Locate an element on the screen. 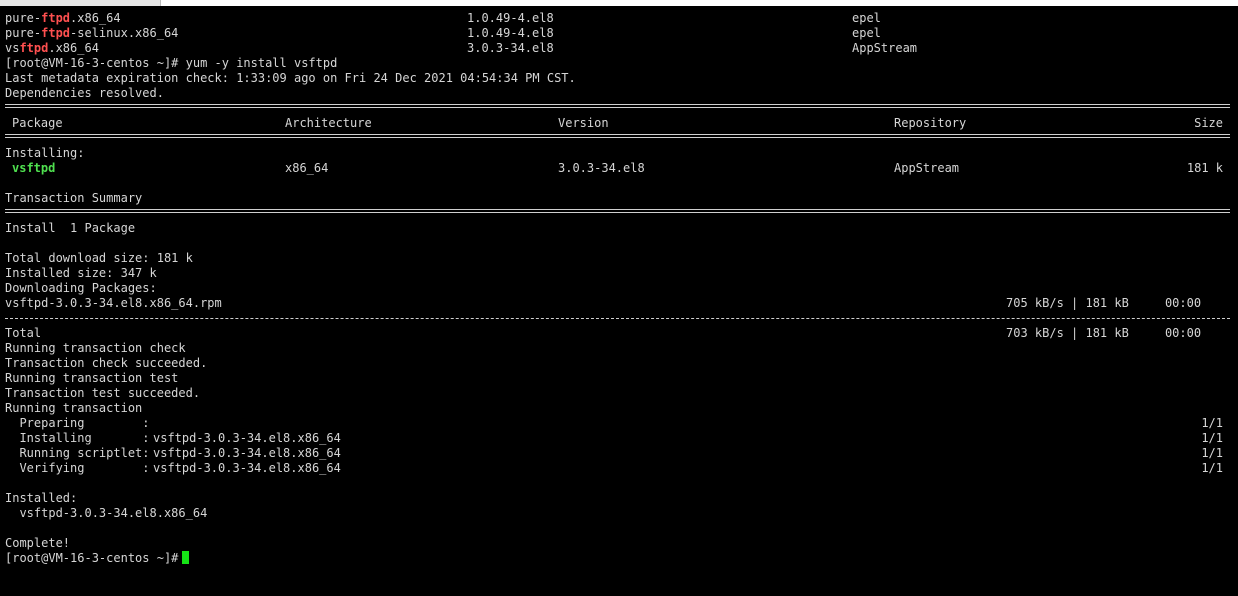 The width and height of the screenshot is (1238, 596). package-name-cell: pure-ftpd.x86_64 is located at coordinates (63, 18).